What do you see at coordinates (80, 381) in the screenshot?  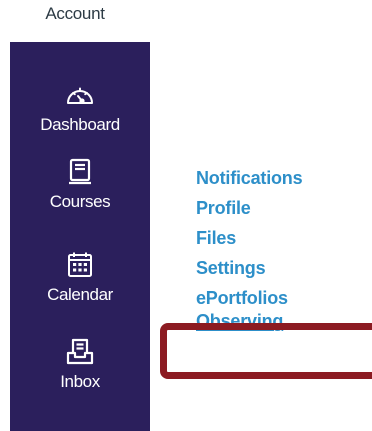 I see `nav-label-inbox: Inbox` at bounding box center [80, 381].